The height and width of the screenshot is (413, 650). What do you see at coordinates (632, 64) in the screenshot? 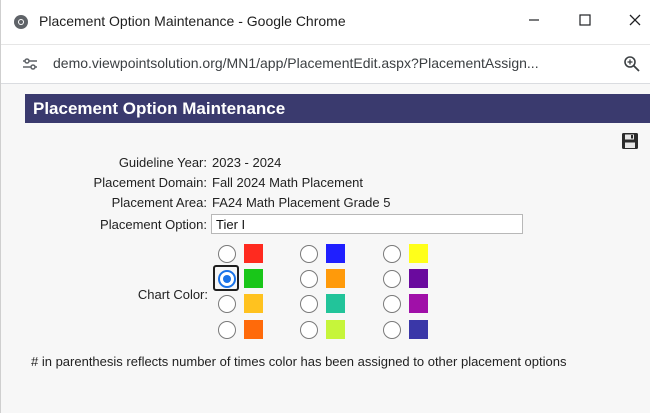
I see `zoom-icon` at bounding box center [632, 64].